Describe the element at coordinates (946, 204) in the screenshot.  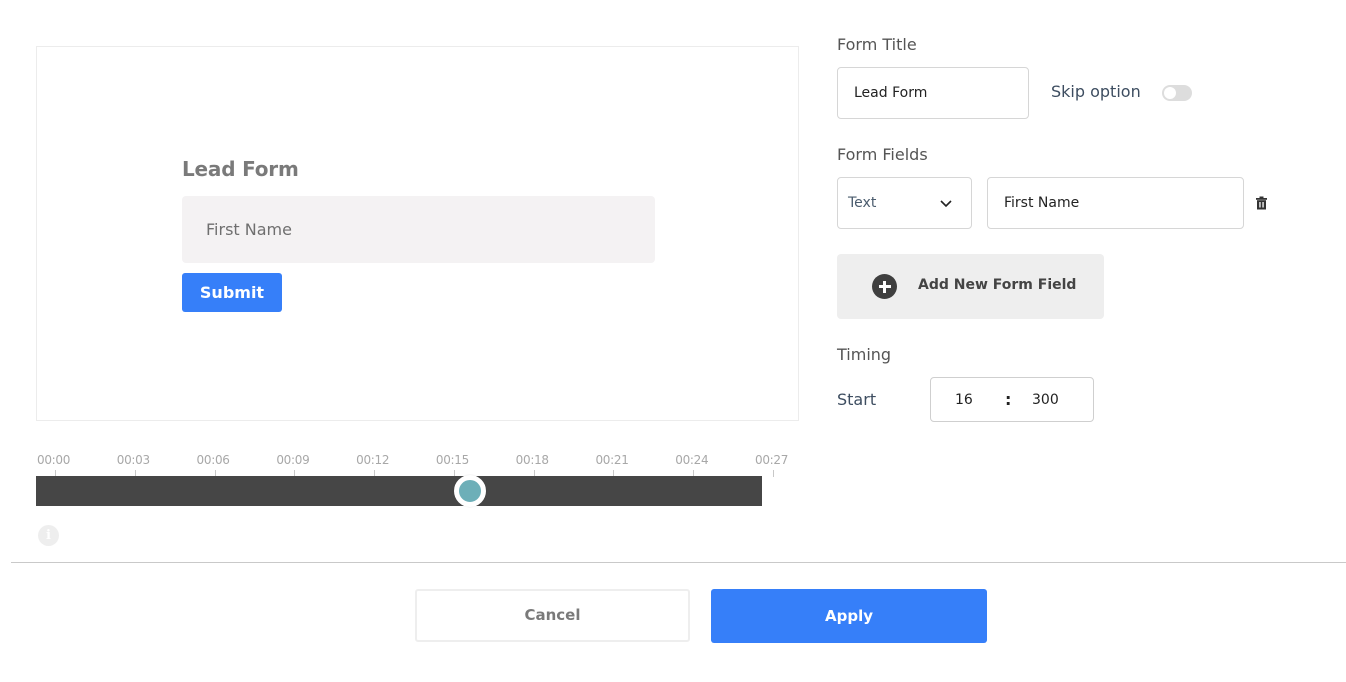
I see `chevron-down-icon` at that location.